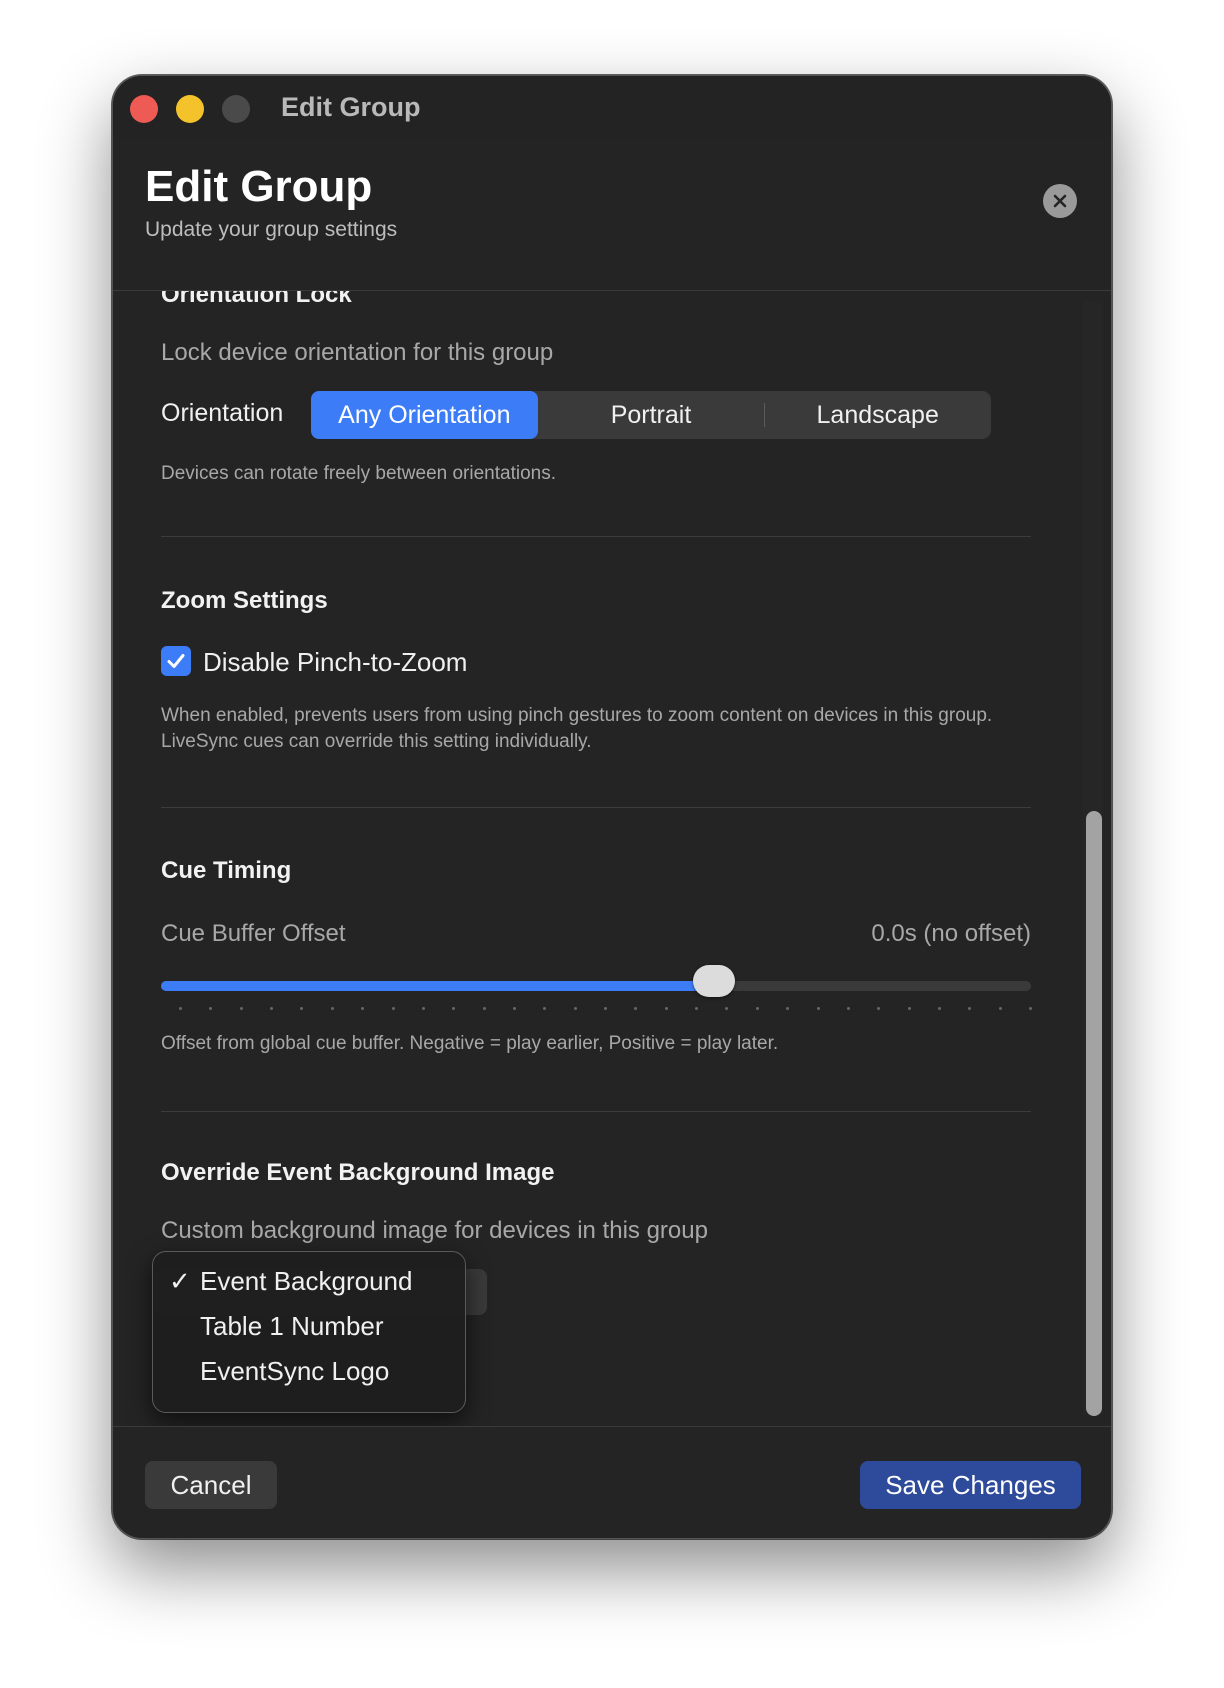  Describe the element at coordinates (438, 986) in the screenshot. I see `slider-fill` at that location.